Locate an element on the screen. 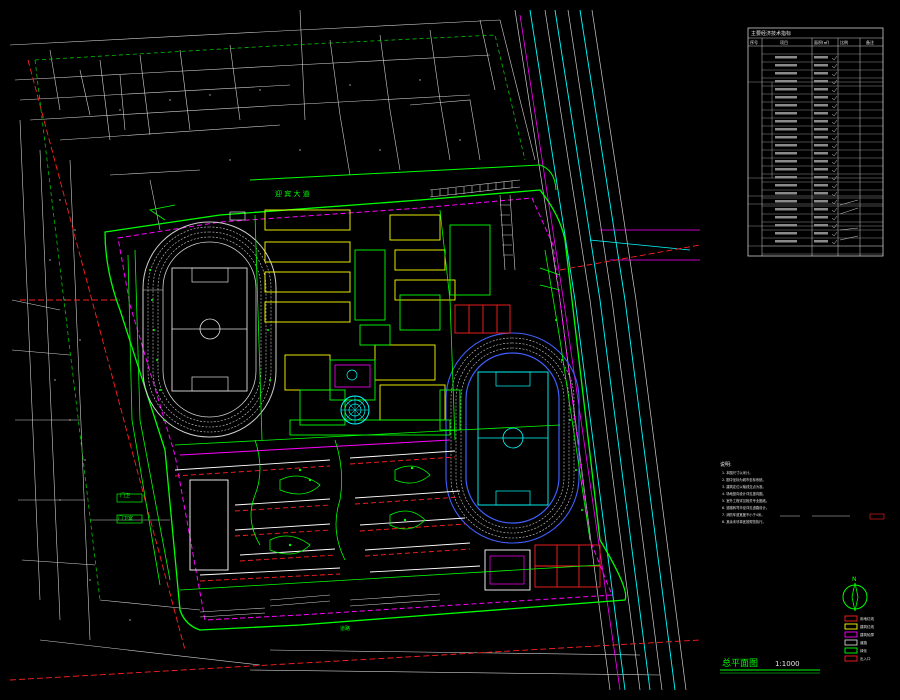 The width and height of the screenshot is (900, 700). table-column-header: 面积(㎡) is located at coordinates (822, 42).